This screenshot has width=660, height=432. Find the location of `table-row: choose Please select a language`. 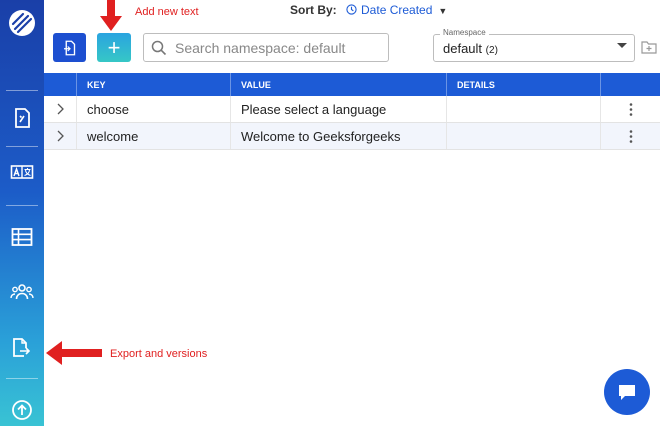

table-row: choose Please select a language is located at coordinates (352, 109).